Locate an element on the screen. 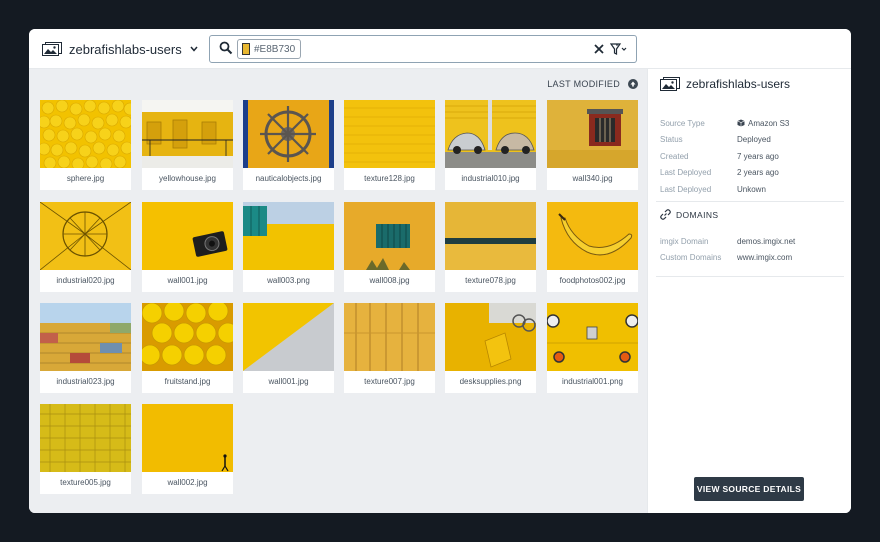 The image size is (880, 542). image-filename: texture007.jpg is located at coordinates (389, 381).